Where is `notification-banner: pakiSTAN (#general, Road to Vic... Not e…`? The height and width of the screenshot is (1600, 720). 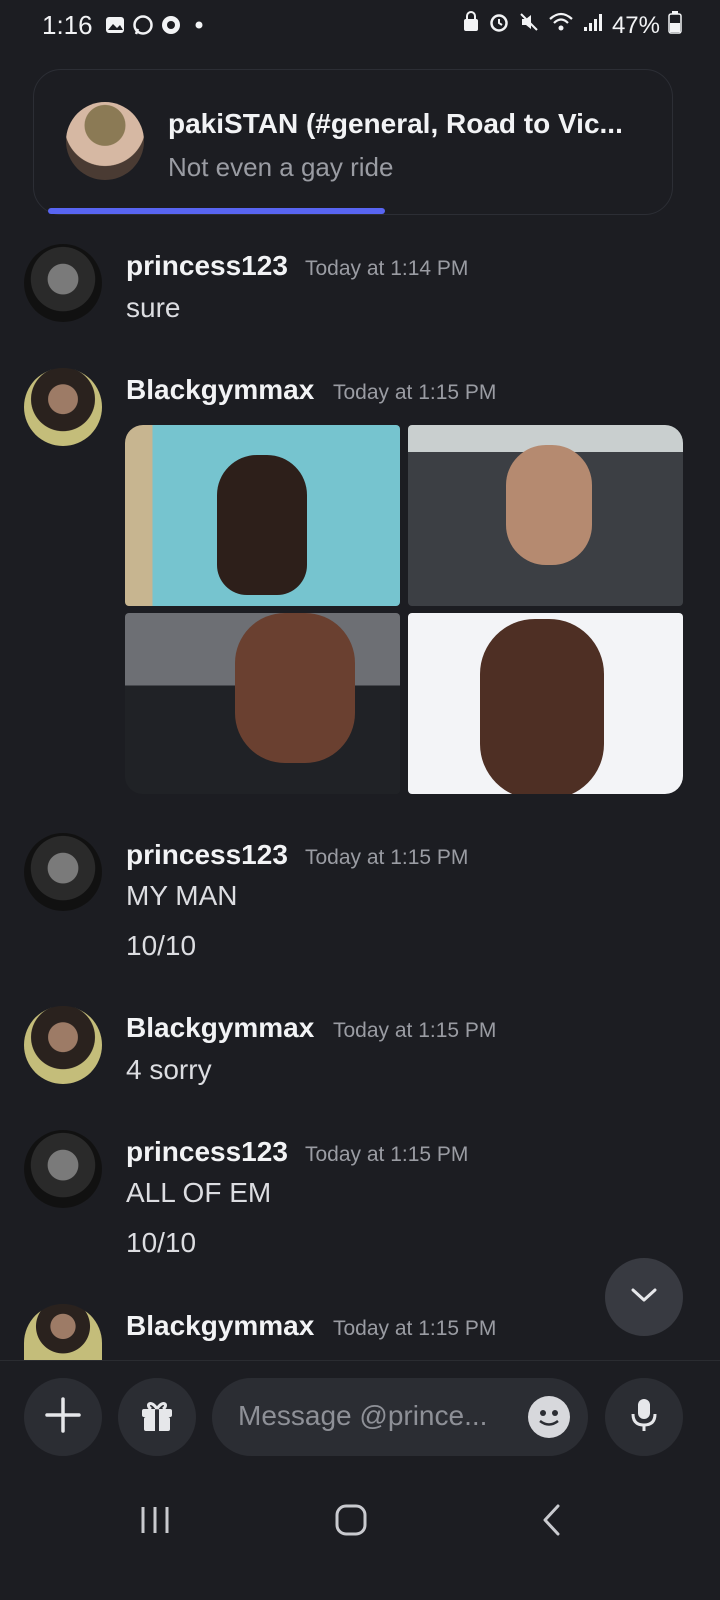
notification-banner: pakiSTAN (#general, Road to Vic... Not e… is located at coordinates (353, 142).